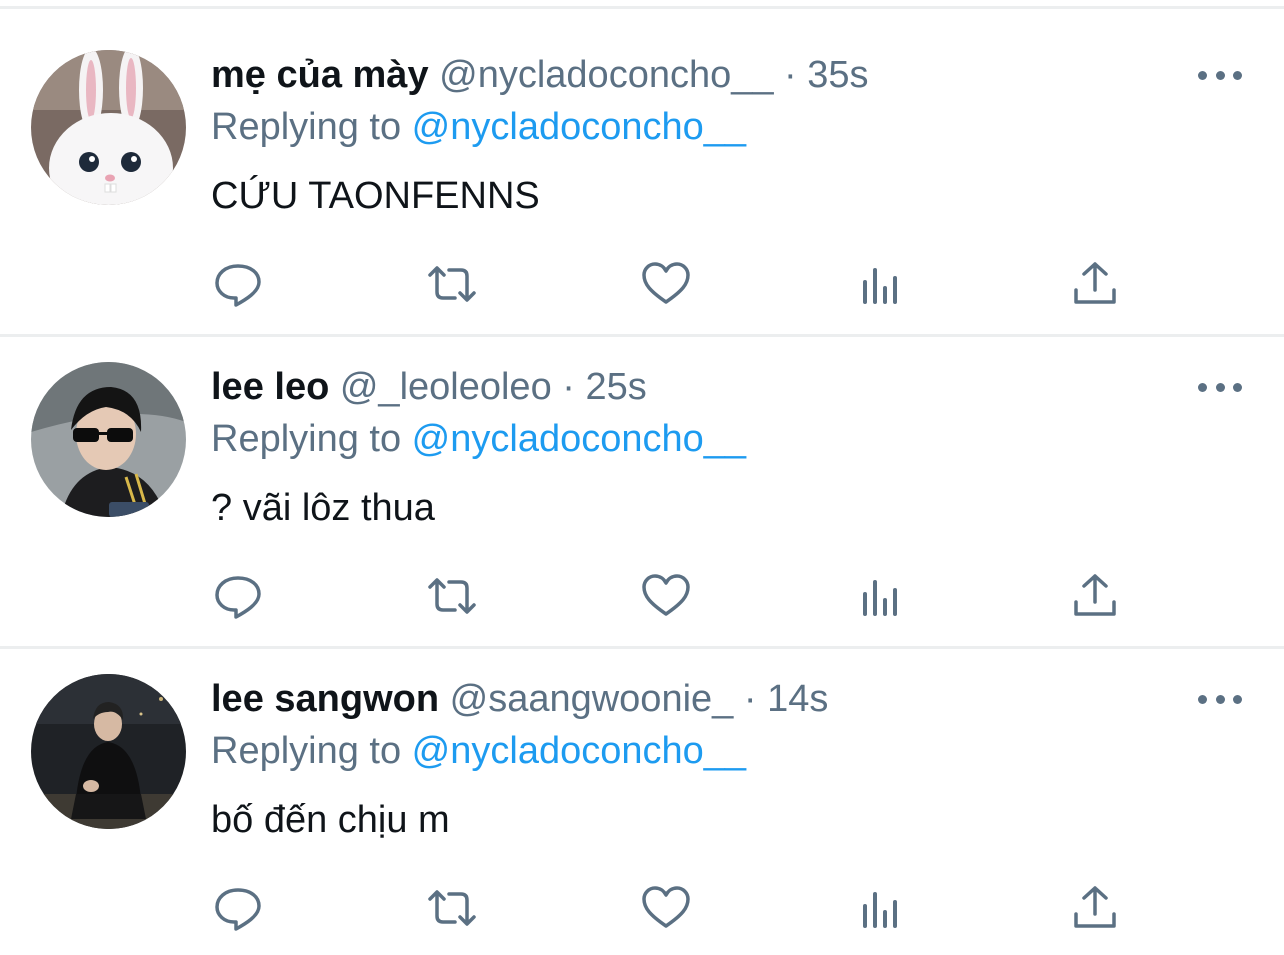 The width and height of the screenshot is (1284, 955). Describe the element at coordinates (325, 699) in the screenshot. I see `display-name: lee sangwon` at that location.